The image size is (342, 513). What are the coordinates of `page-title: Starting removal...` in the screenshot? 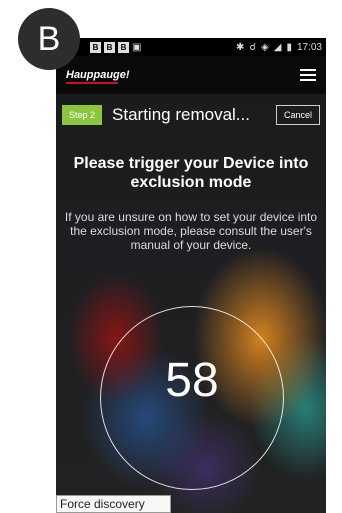 It's located at (181, 114).